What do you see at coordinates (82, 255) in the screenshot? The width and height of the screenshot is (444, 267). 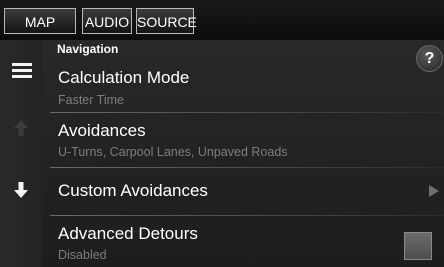 I see `item-value: Disabled` at bounding box center [82, 255].